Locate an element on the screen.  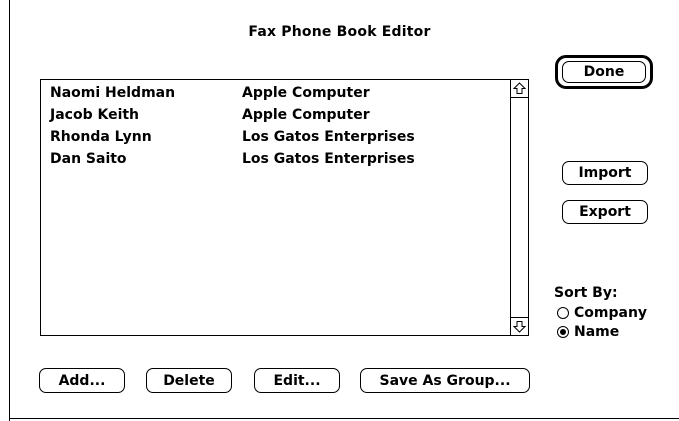
up-arrow-icon is located at coordinates (519, 88).